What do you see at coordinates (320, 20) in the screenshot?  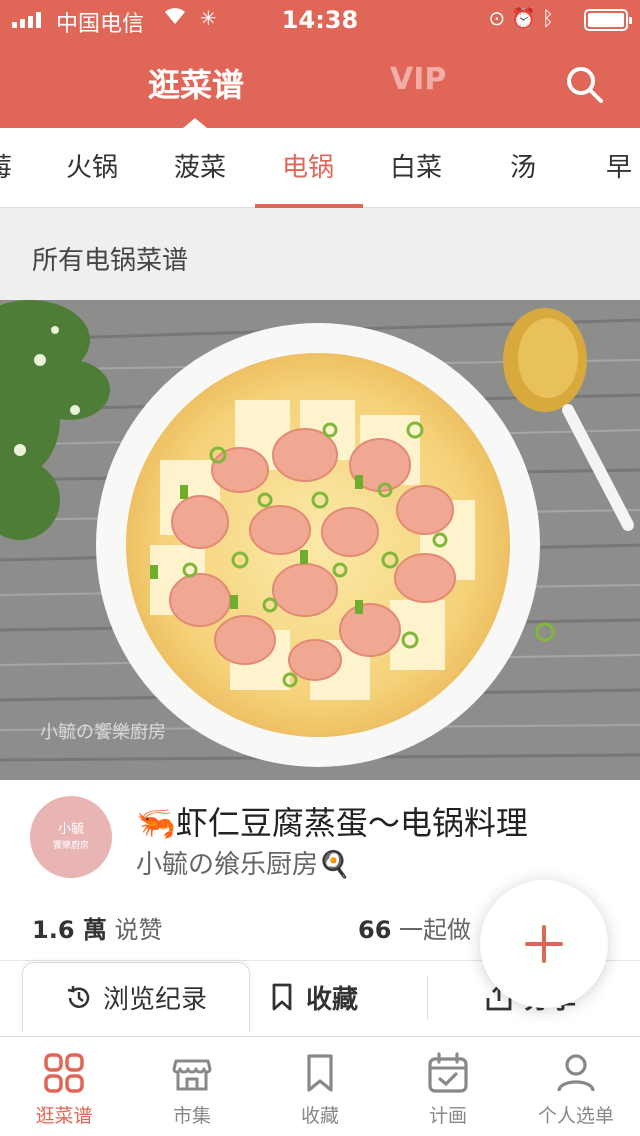 I see `status-bar: 中国电信 ✳ 14:38 ⊙⏰ᛒ` at bounding box center [320, 20].